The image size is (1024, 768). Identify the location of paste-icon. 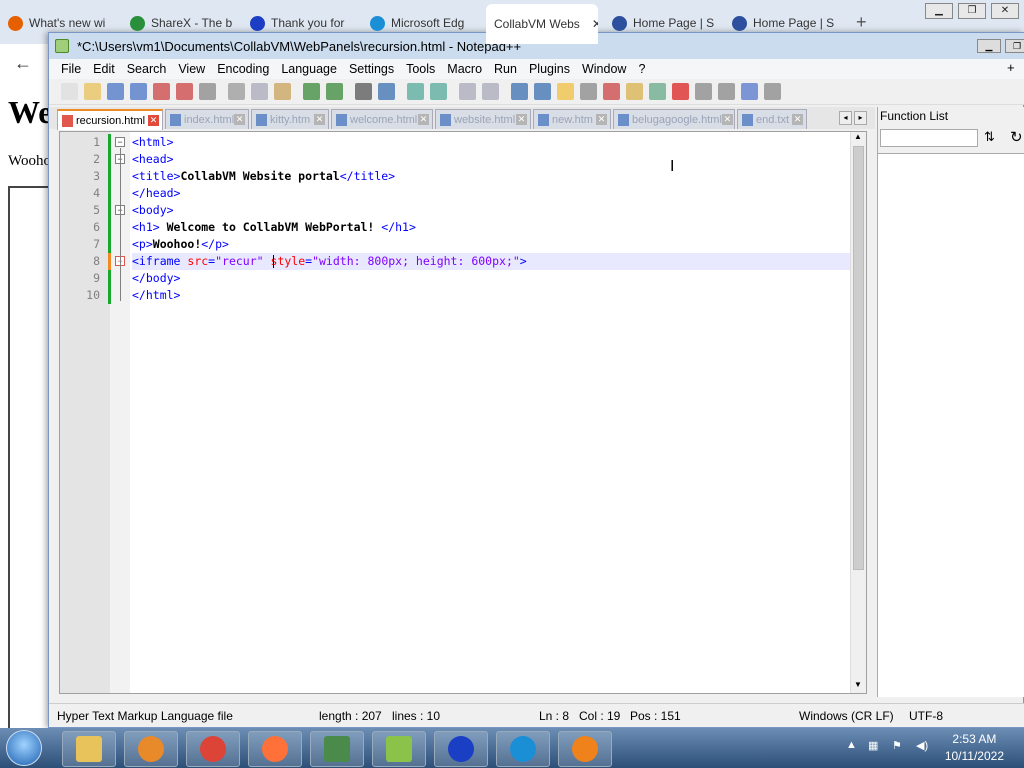
(282, 91).